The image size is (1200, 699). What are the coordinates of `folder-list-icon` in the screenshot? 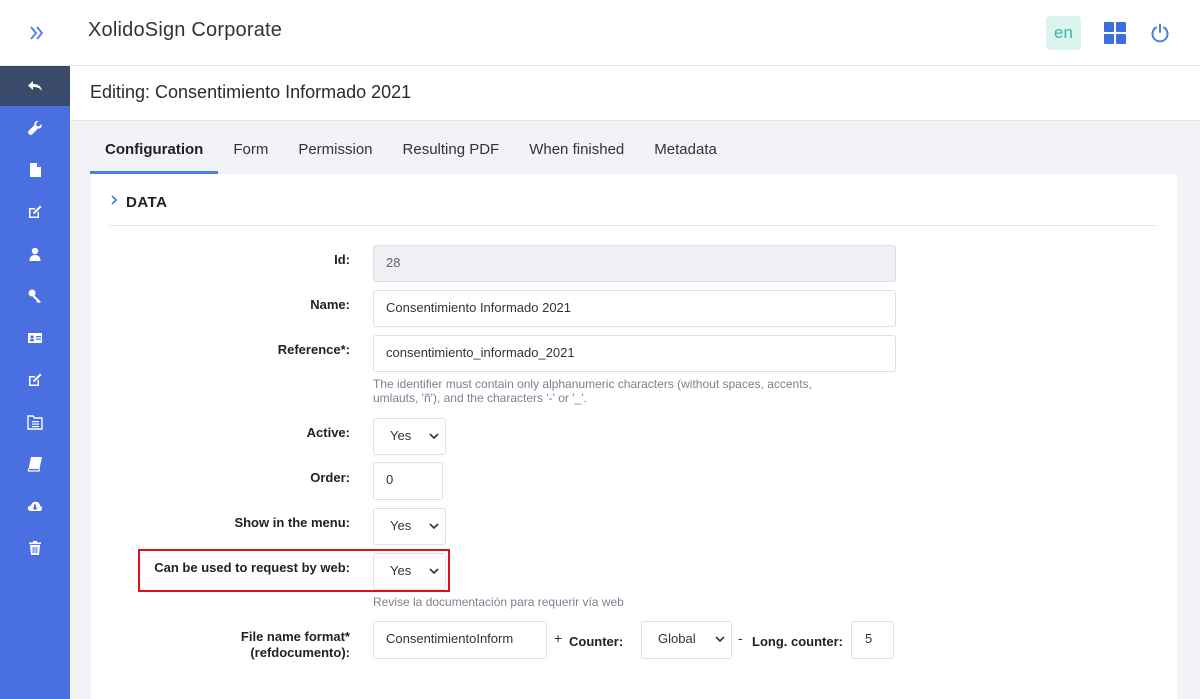 It's located at (35, 422).